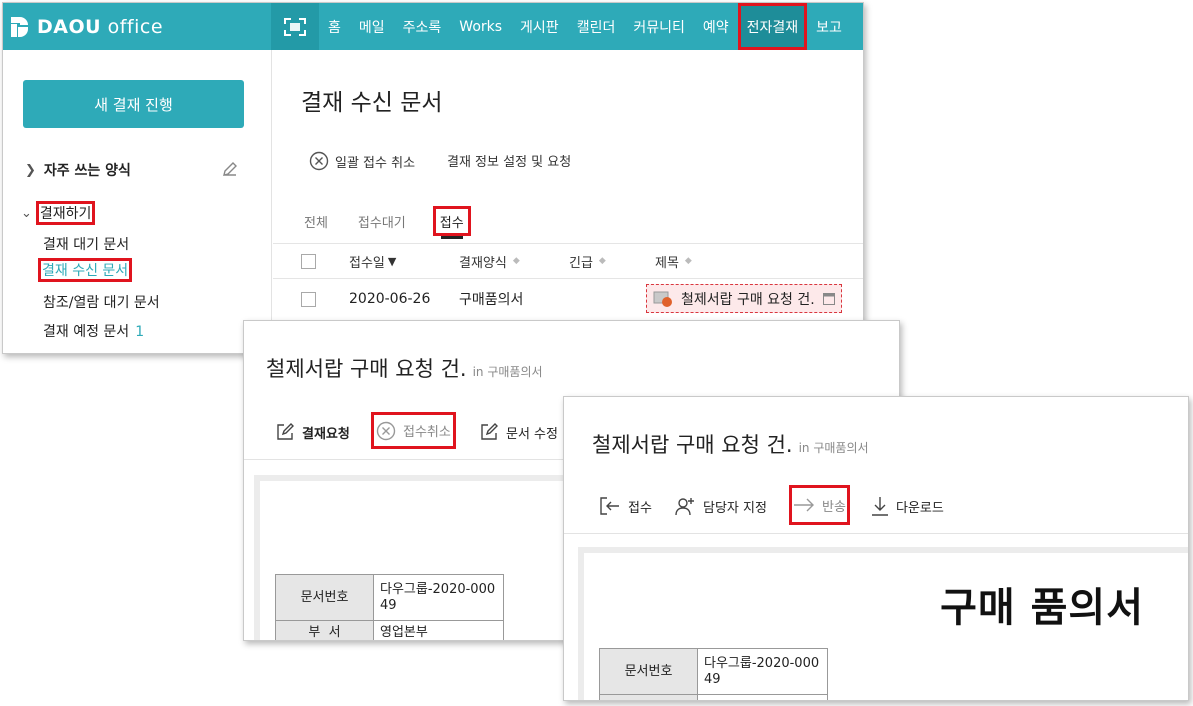  I want to click on cancel-all-label: 일괄 접수 취소, so click(375, 163).